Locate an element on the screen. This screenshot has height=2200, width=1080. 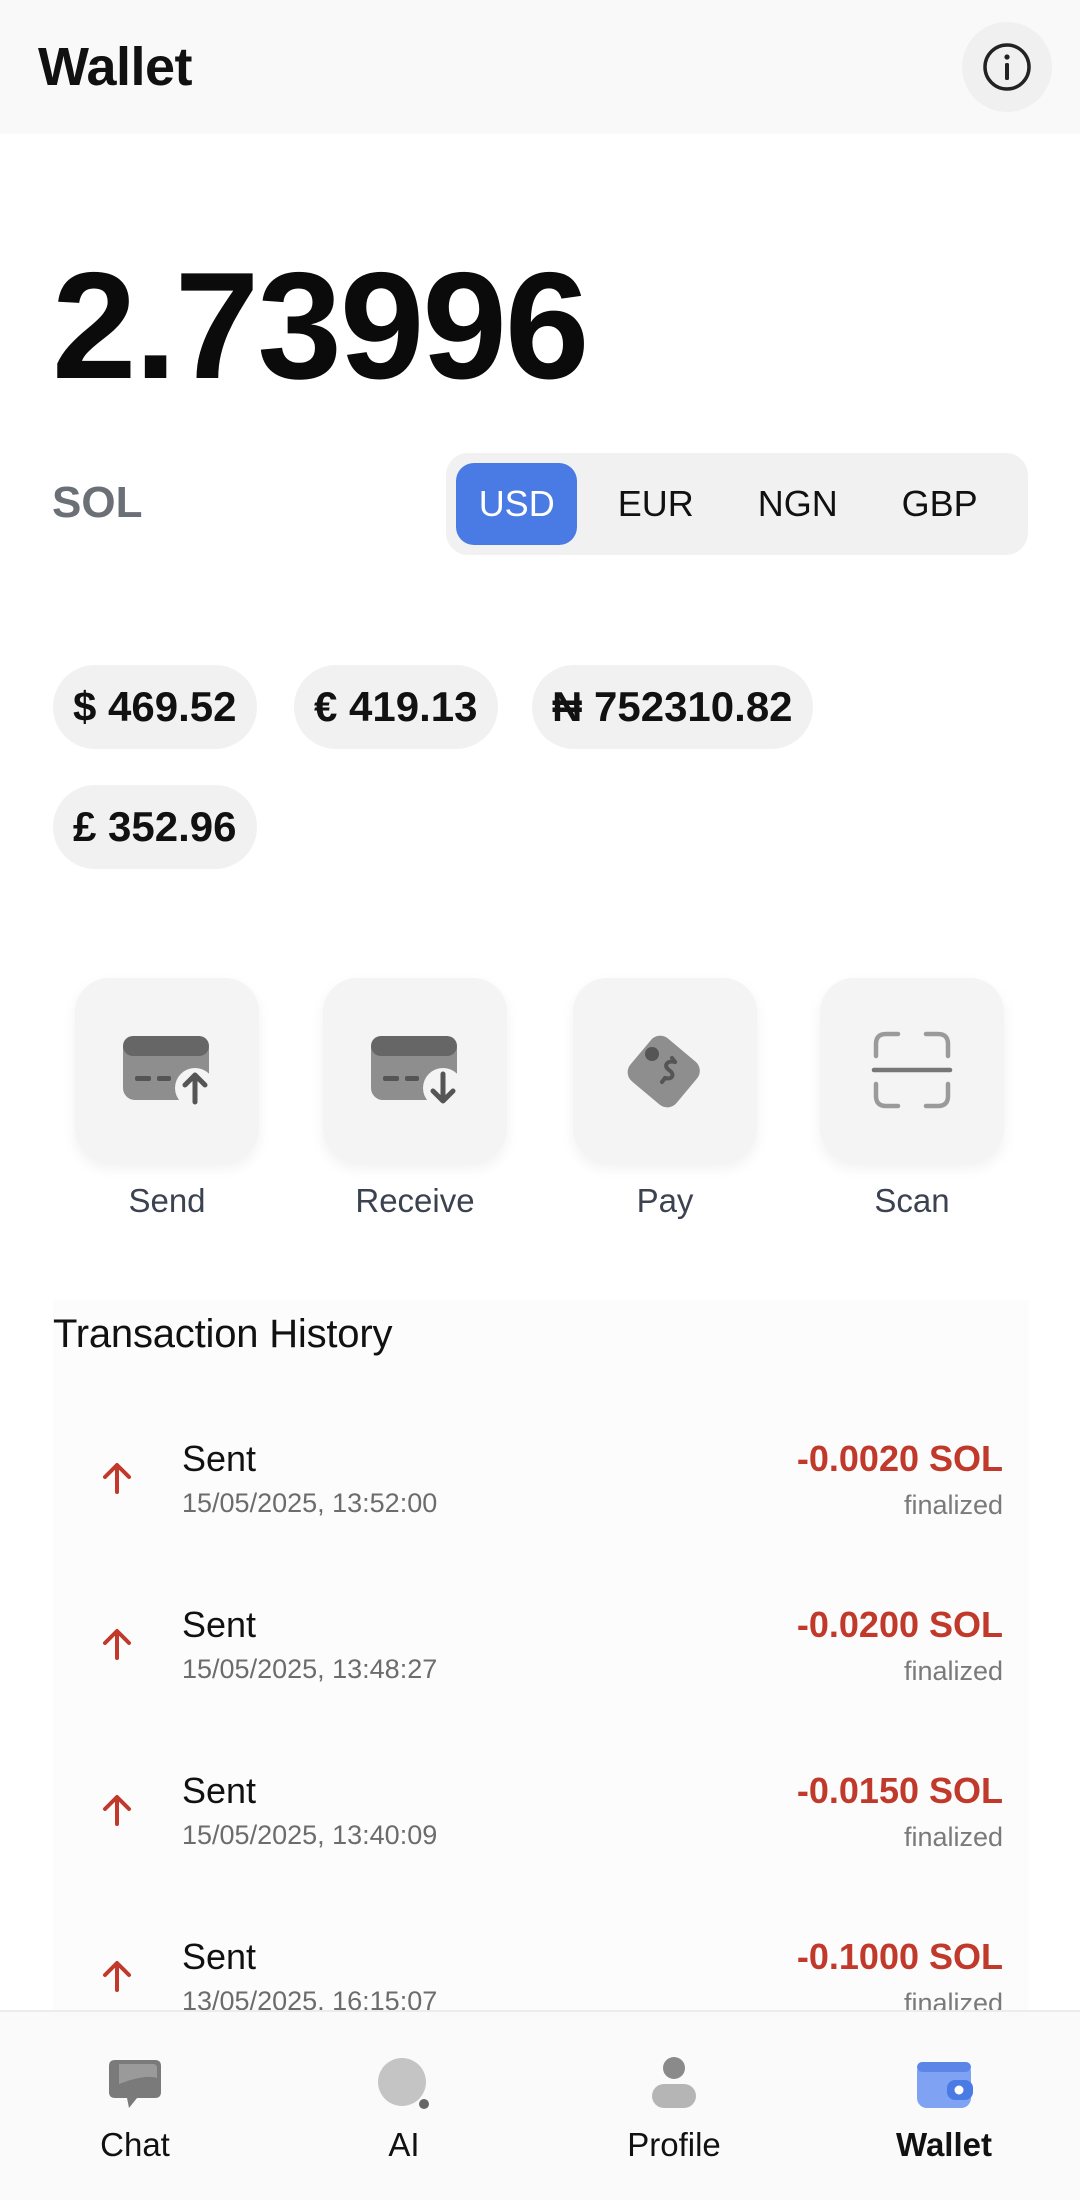
chat-bubble-icon is located at coordinates (135, 2084).